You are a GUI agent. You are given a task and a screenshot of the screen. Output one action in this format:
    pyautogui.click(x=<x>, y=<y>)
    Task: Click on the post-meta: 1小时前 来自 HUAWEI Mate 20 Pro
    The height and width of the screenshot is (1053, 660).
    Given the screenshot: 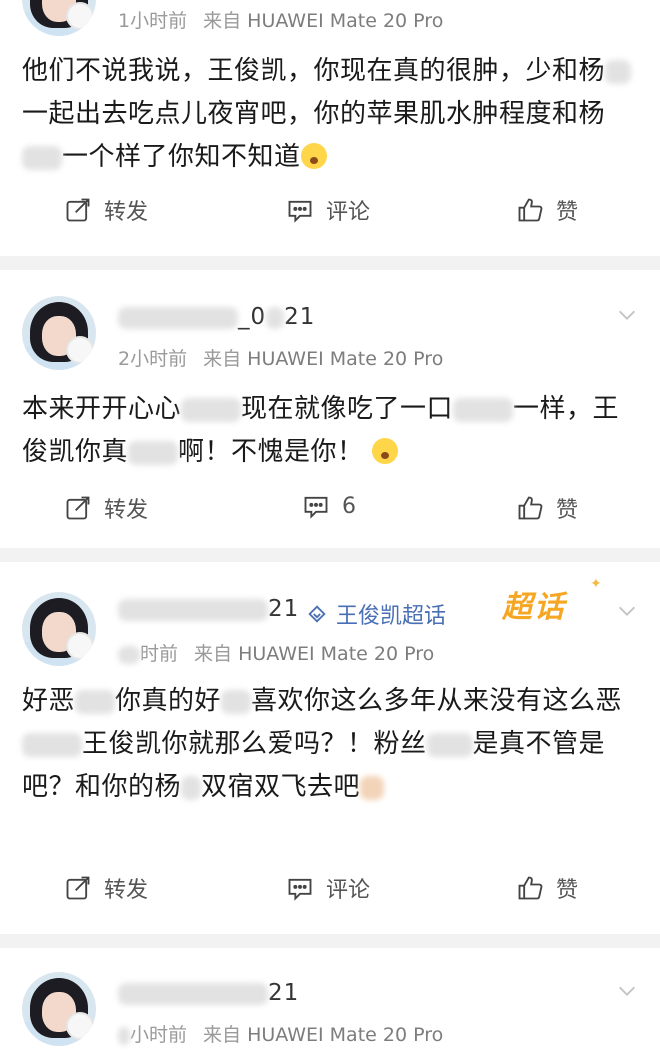 What is the action you would take?
    pyautogui.click(x=280, y=19)
    